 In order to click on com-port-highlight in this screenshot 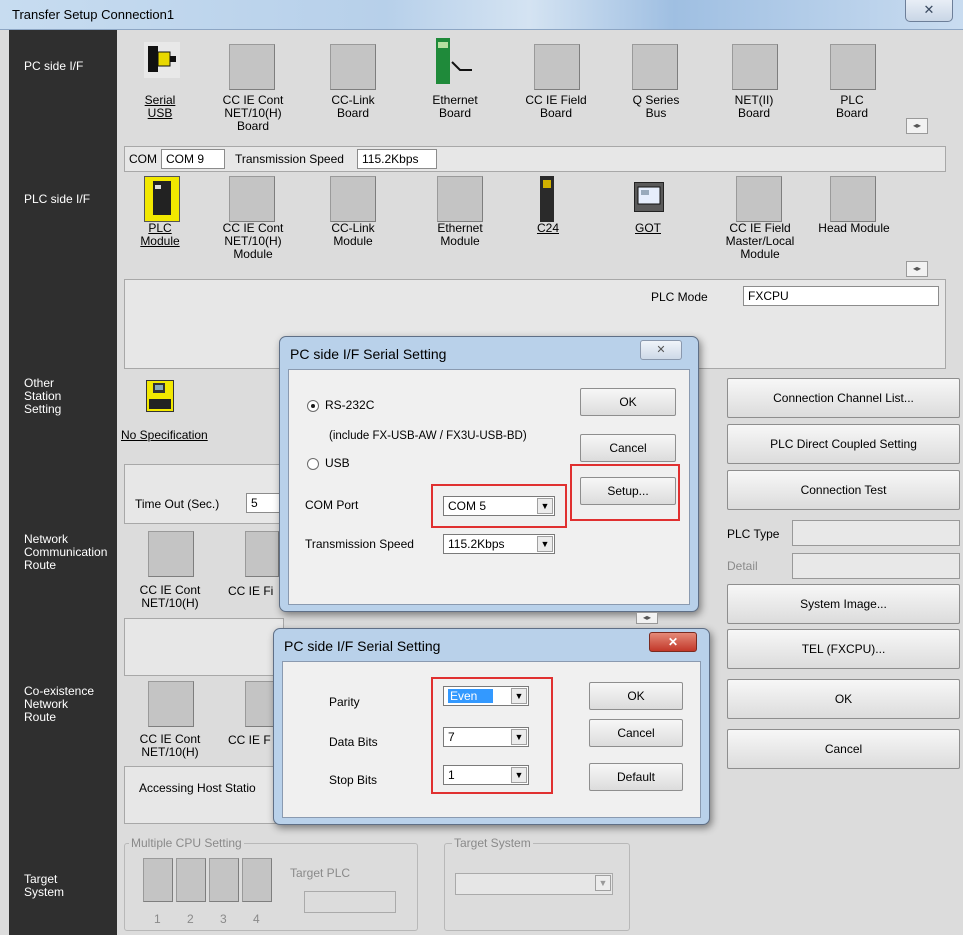, I will do `click(499, 506)`.